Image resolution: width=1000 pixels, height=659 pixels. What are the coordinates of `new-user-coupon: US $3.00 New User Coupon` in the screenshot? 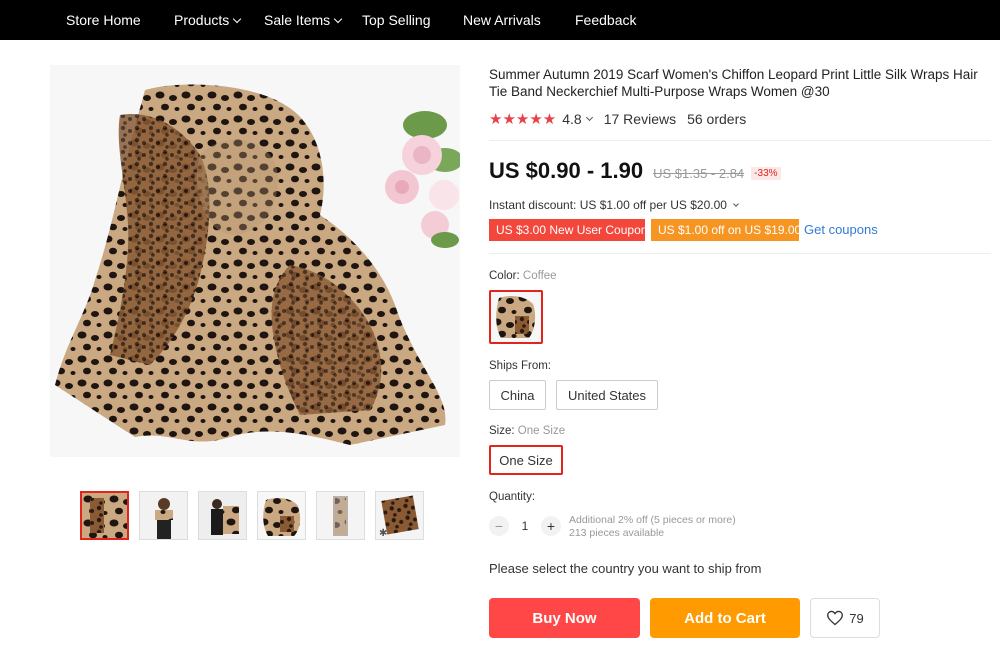 It's located at (568, 230).